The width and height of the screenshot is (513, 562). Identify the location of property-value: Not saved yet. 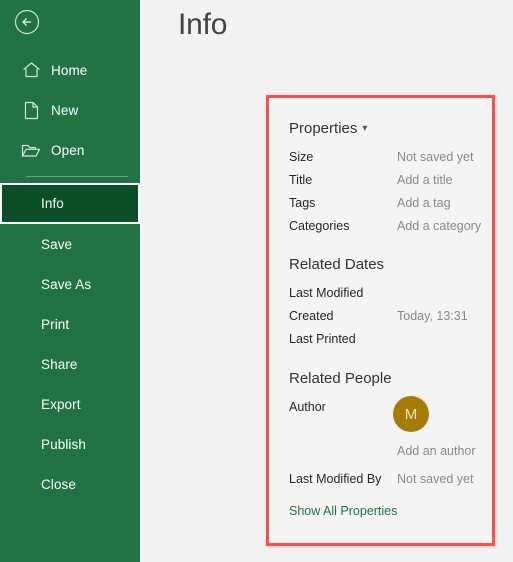
(435, 157).